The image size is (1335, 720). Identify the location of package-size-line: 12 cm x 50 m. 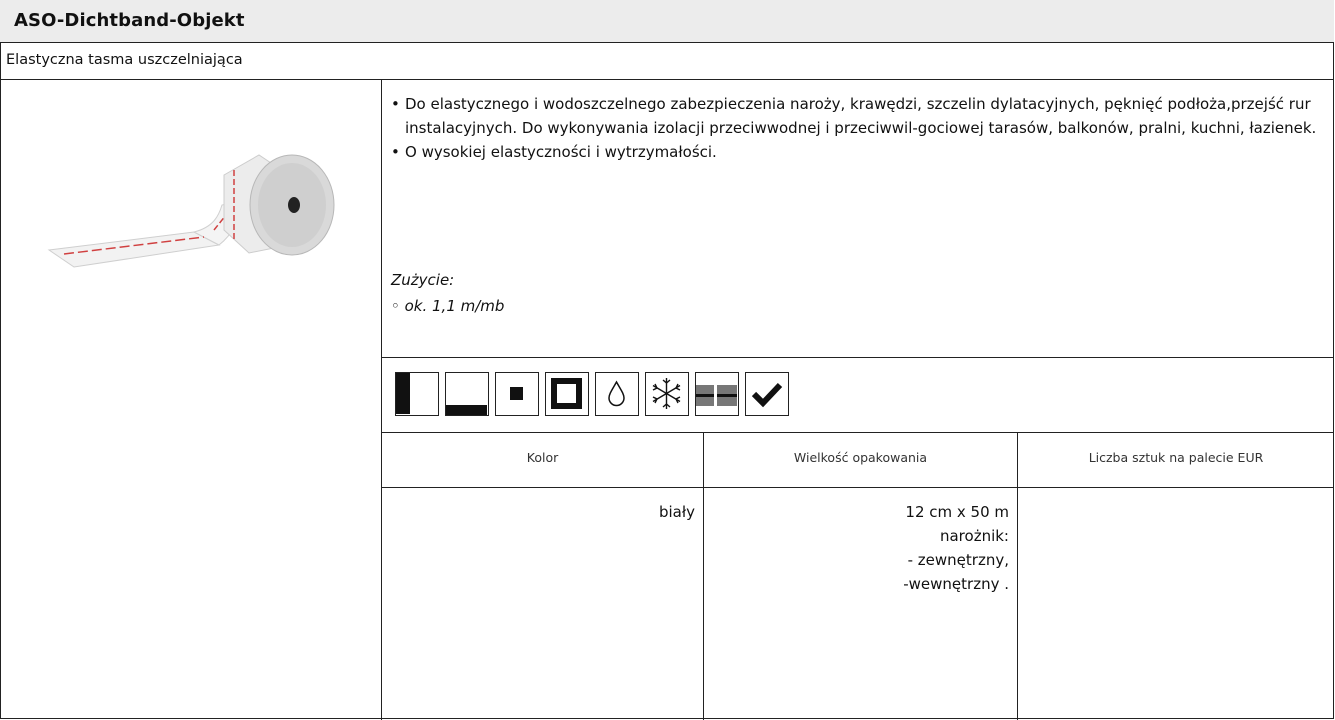
(957, 512).